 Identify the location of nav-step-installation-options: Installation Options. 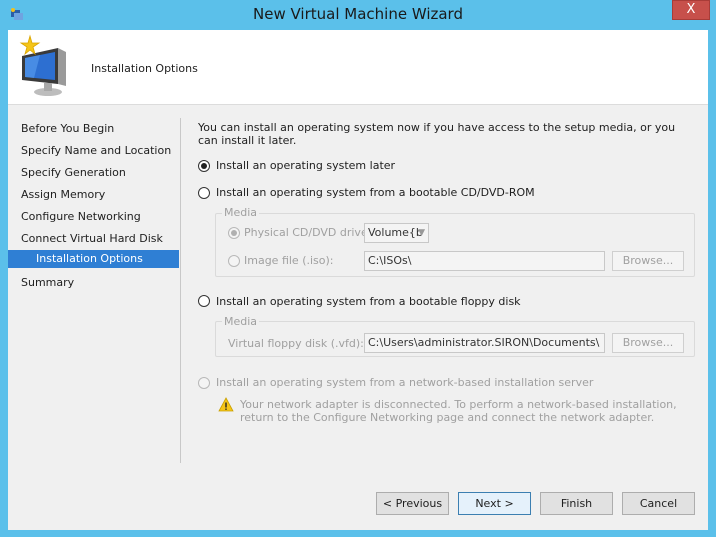
(93, 259).